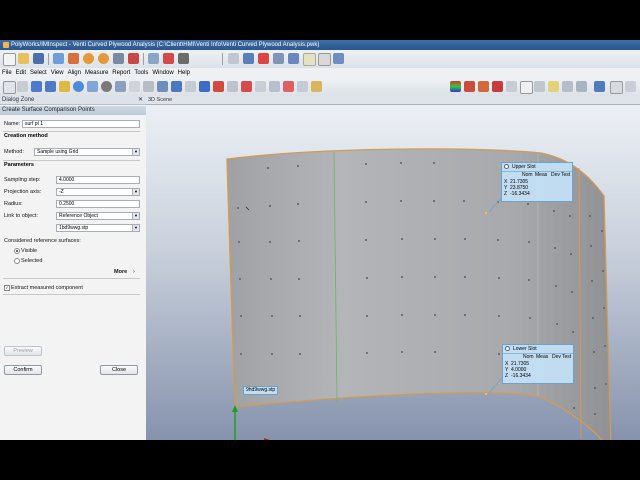 The image size is (640, 480). I want to click on wireframe-icon, so click(190, 86).